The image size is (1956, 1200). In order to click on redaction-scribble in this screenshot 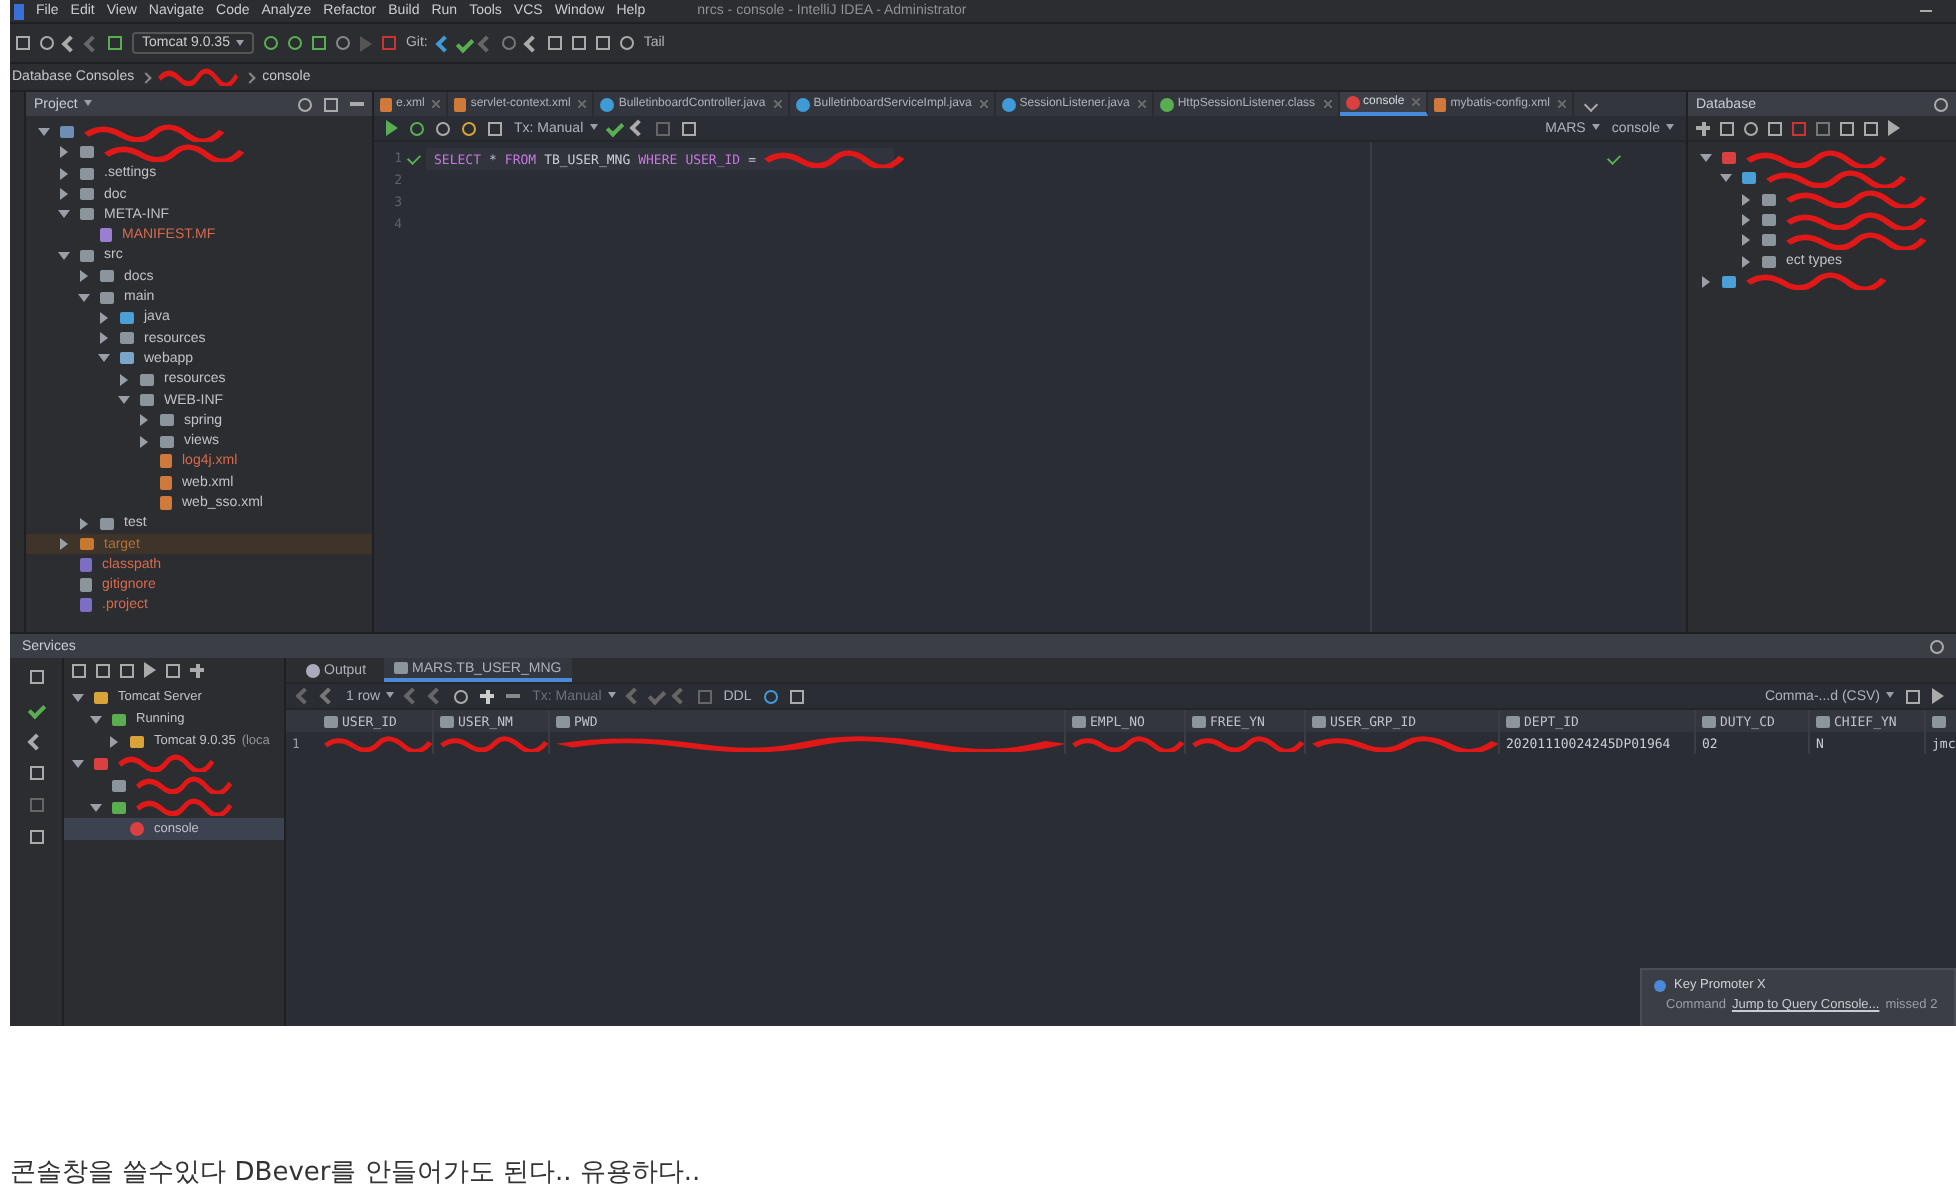, I will do `click(834, 159)`.